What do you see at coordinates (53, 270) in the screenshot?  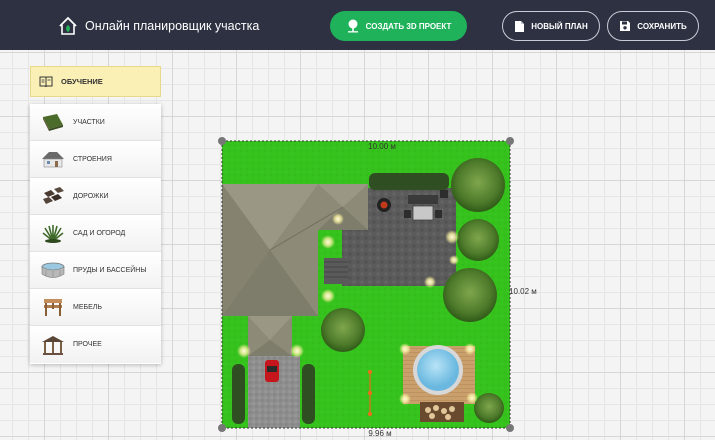 I see `pool-icon` at bounding box center [53, 270].